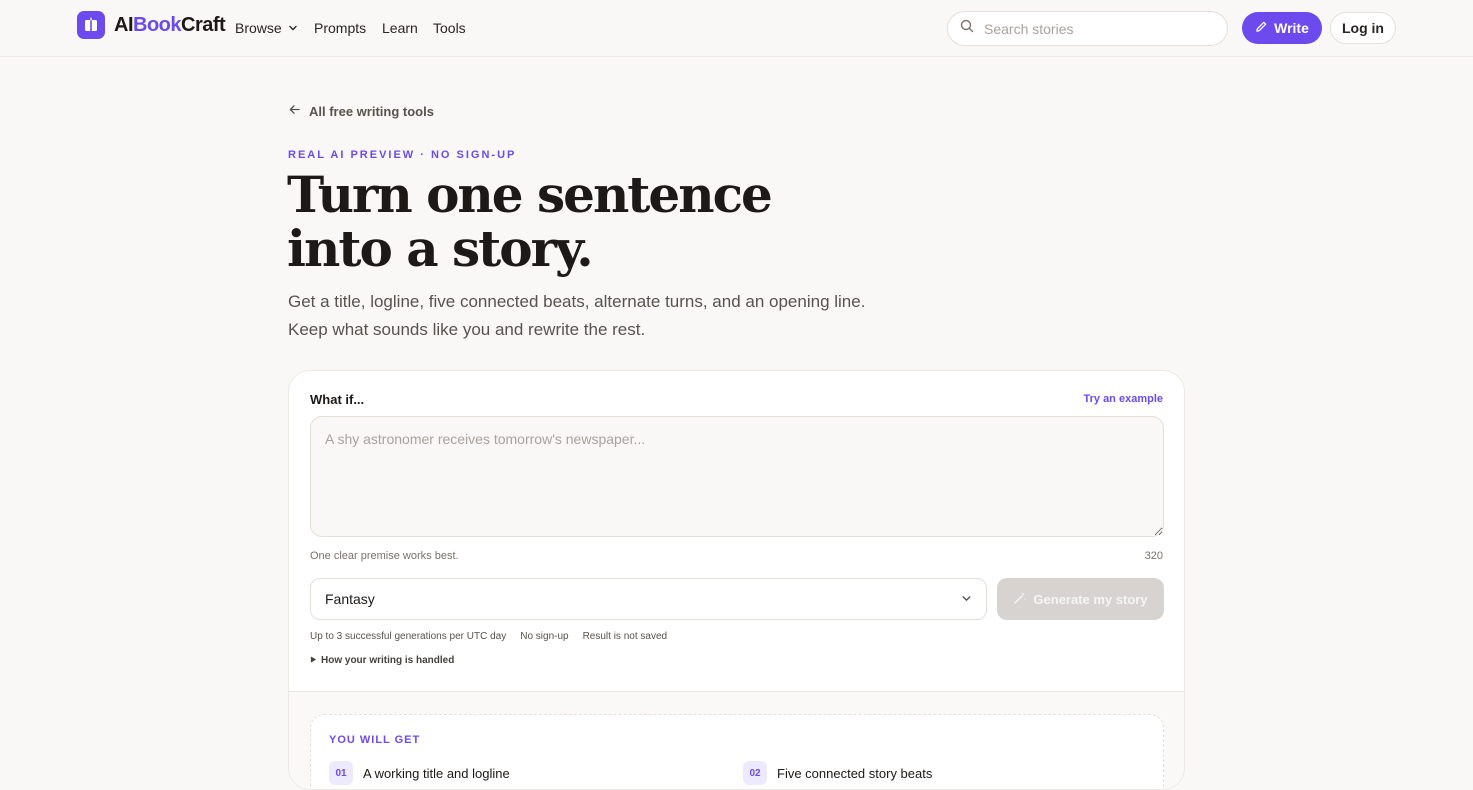 The width and height of the screenshot is (1473, 790). Describe the element at coordinates (1020, 599) in the screenshot. I see `magic-wand-icon` at that location.